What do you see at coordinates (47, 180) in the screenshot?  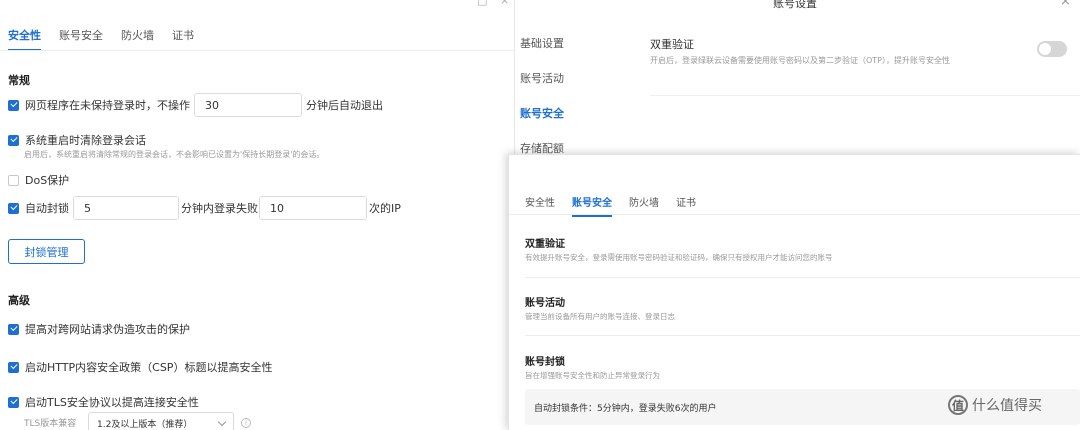 I see `dos-label: DoS保护` at bounding box center [47, 180].